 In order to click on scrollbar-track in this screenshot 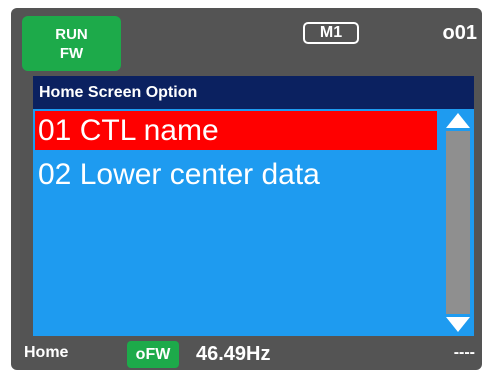, I will do `click(458, 222)`.